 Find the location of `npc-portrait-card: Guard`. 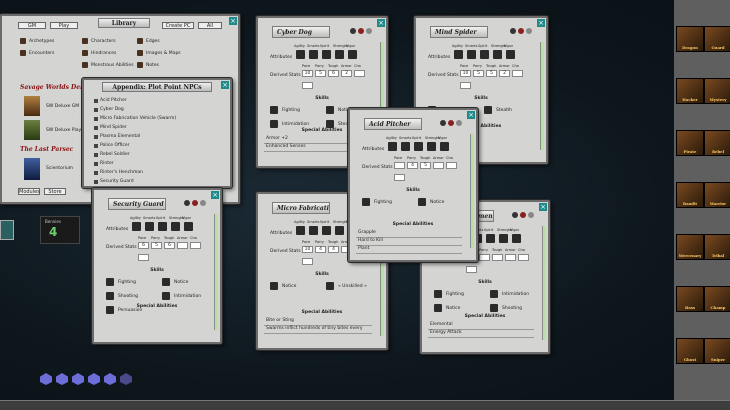

npc-portrait-card: Guard is located at coordinates (717, 39).